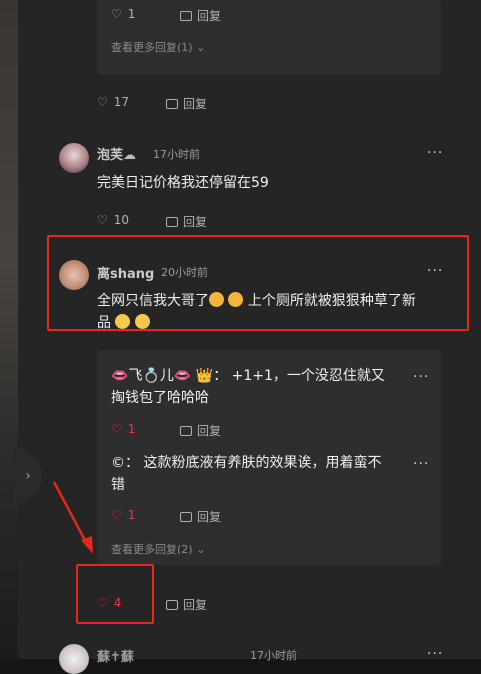 Image resolution: width=481 pixels, height=674 pixels. Describe the element at coordinates (269, 37) in the screenshot. I see `reply-box-top` at that location.